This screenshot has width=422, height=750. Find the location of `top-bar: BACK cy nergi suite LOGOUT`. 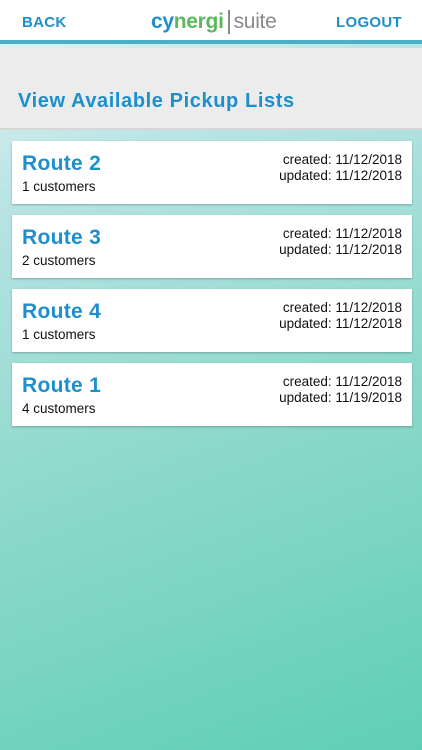

top-bar: BACK cy nergi suite LOGOUT is located at coordinates (211, 22).